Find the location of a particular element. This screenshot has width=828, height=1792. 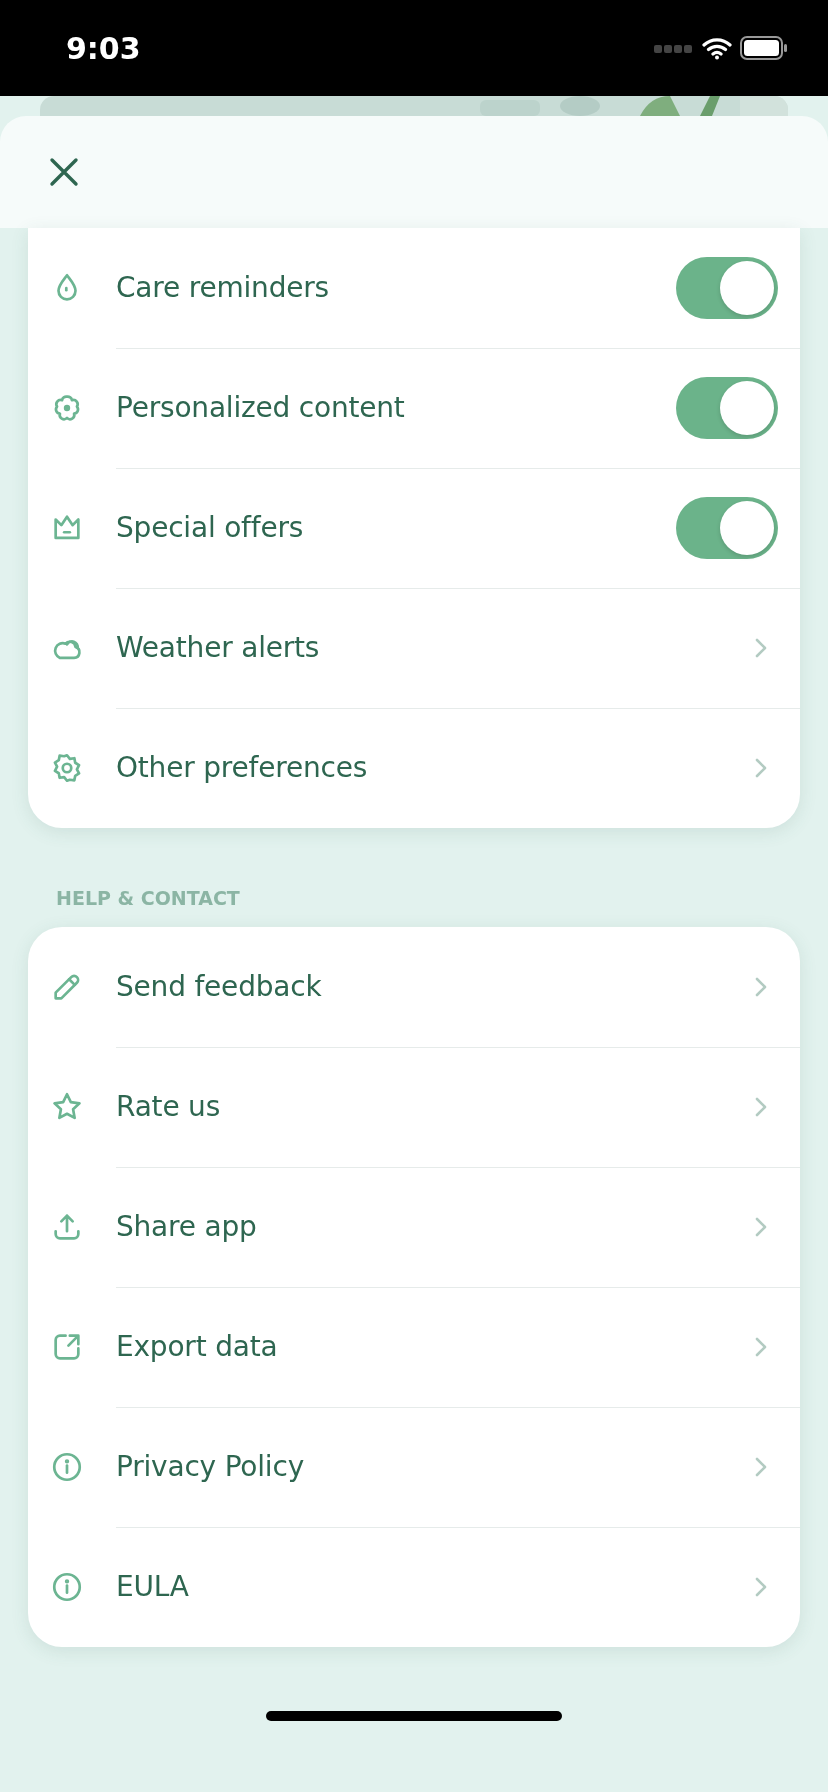

battery-icon is located at coordinates (764, 48).